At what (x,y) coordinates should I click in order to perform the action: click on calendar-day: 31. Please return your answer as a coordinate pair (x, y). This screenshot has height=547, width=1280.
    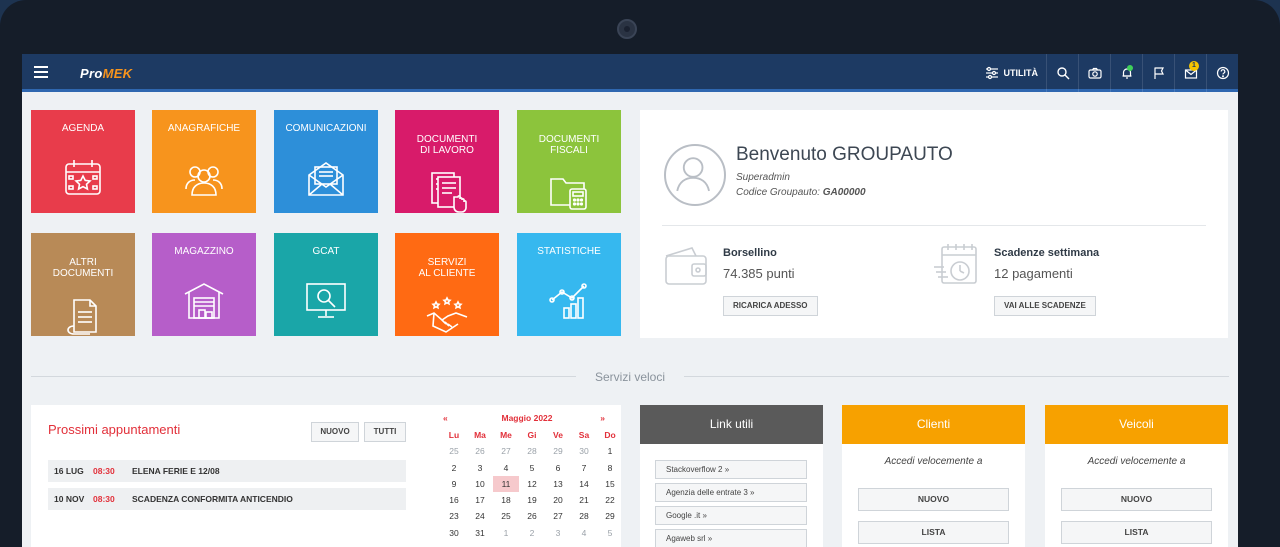
    Looking at the image, I should click on (480, 533).